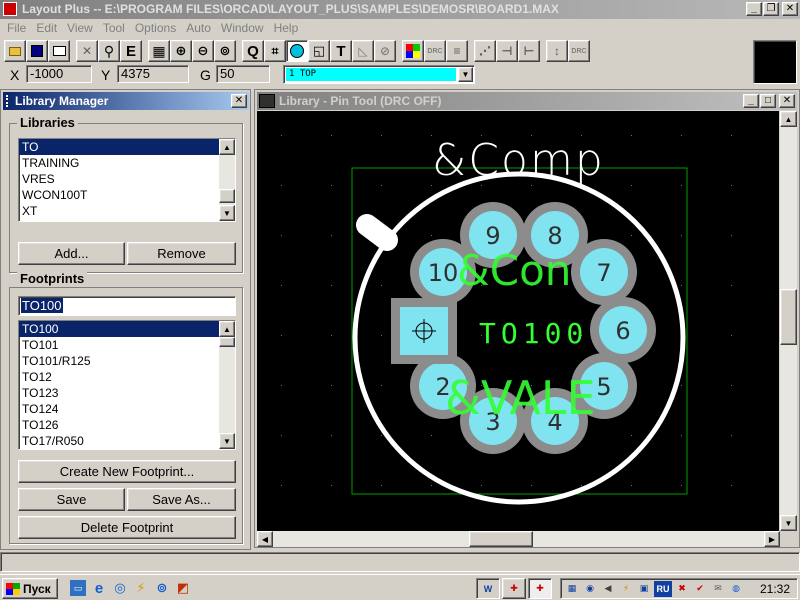 Image resolution: width=800 pixels, height=600 pixels. Describe the element at coordinates (59, 51) in the screenshot. I see `print-icon` at that location.